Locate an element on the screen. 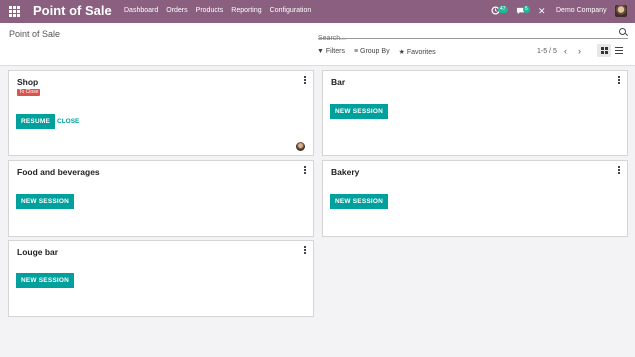  filters-button: ▼ Filters is located at coordinates (331, 52).